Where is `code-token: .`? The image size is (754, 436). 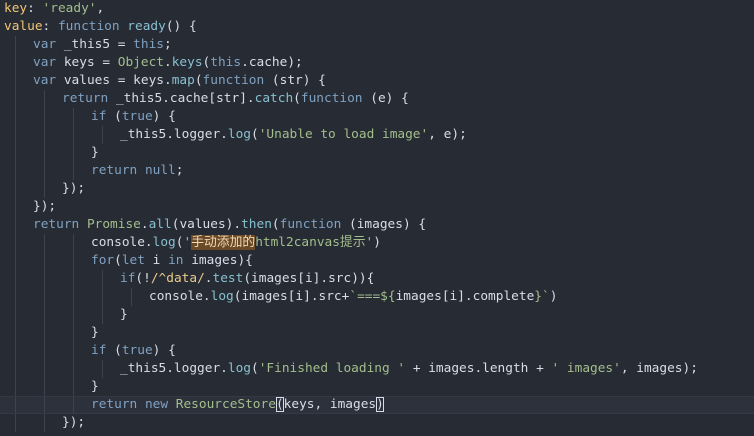
code-token: . is located at coordinates (168, 62).